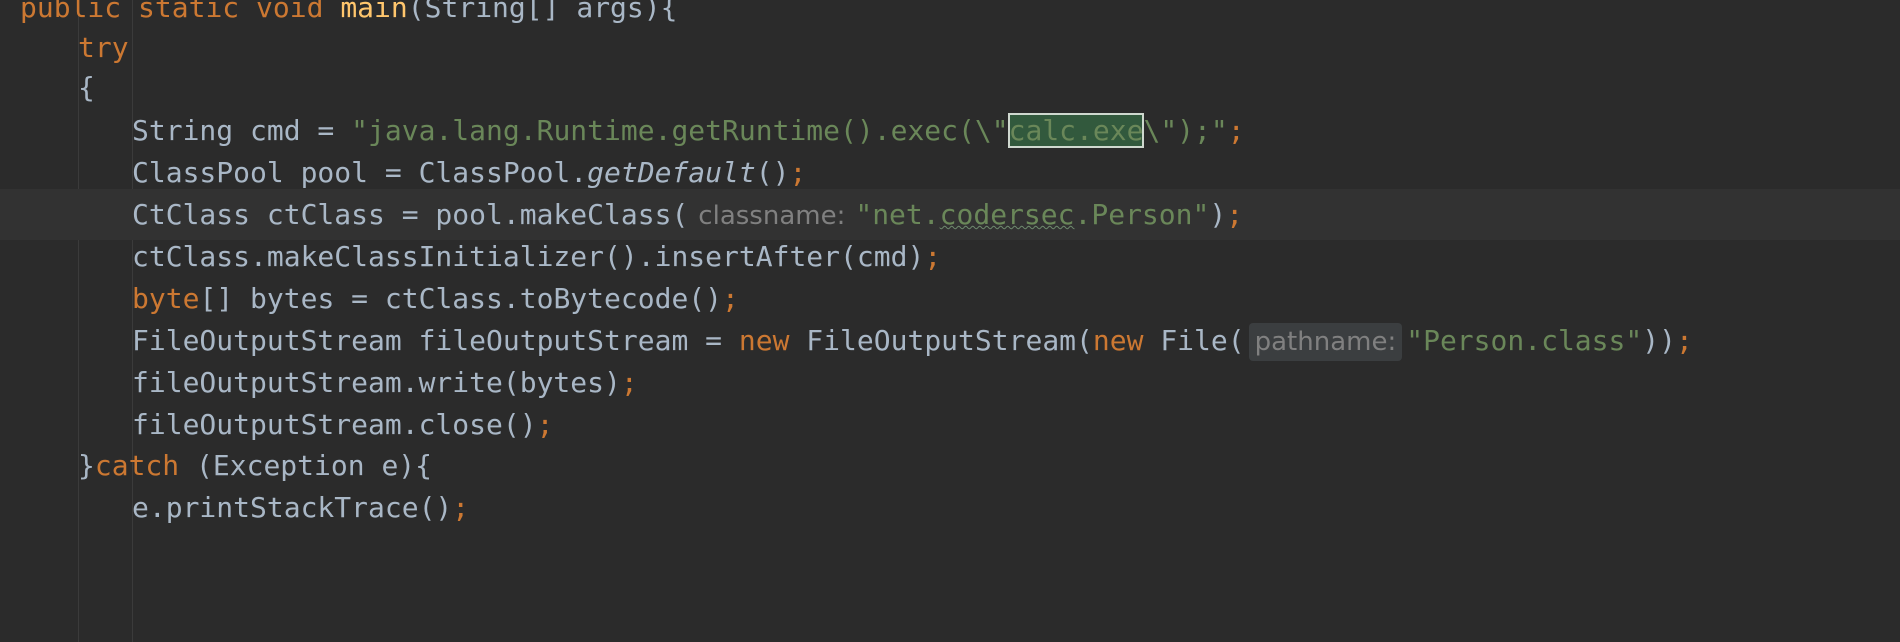 Image resolution: width=1900 pixels, height=642 pixels. I want to click on close-paren: ), so click(1218, 214).